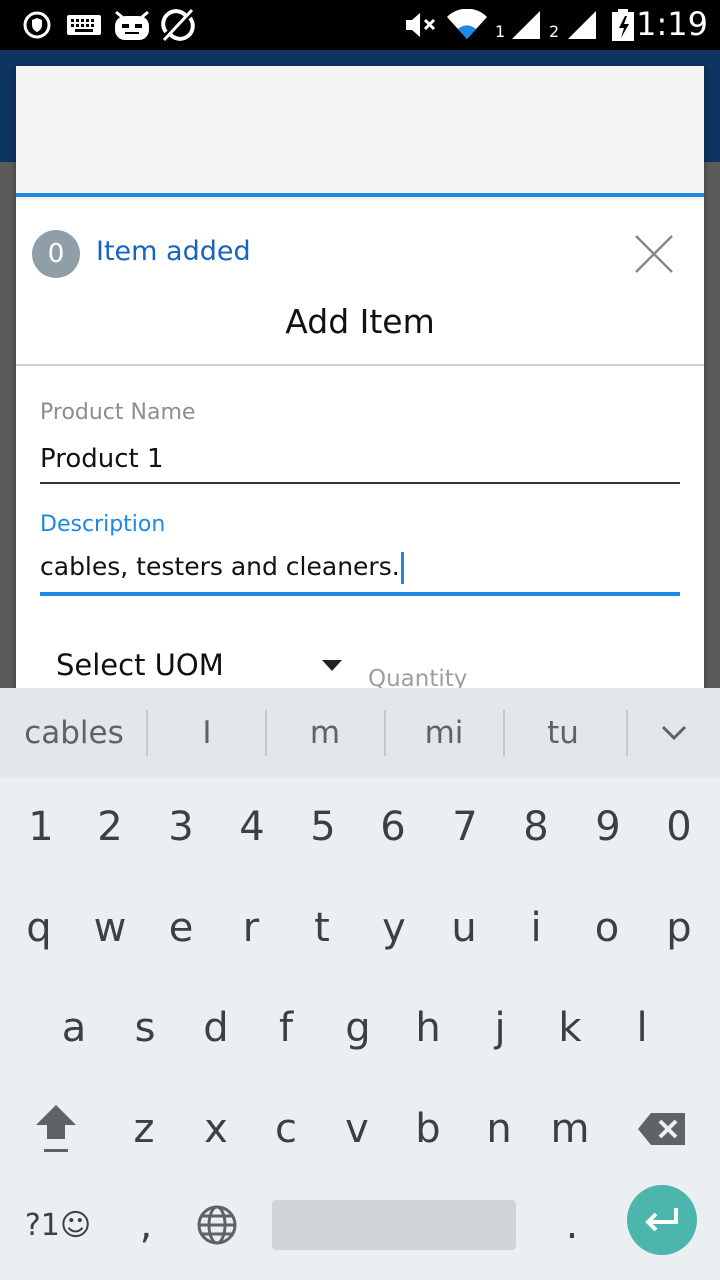  What do you see at coordinates (357, 1129) in the screenshot?
I see `key-v: v` at bounding box center [357, 1129].